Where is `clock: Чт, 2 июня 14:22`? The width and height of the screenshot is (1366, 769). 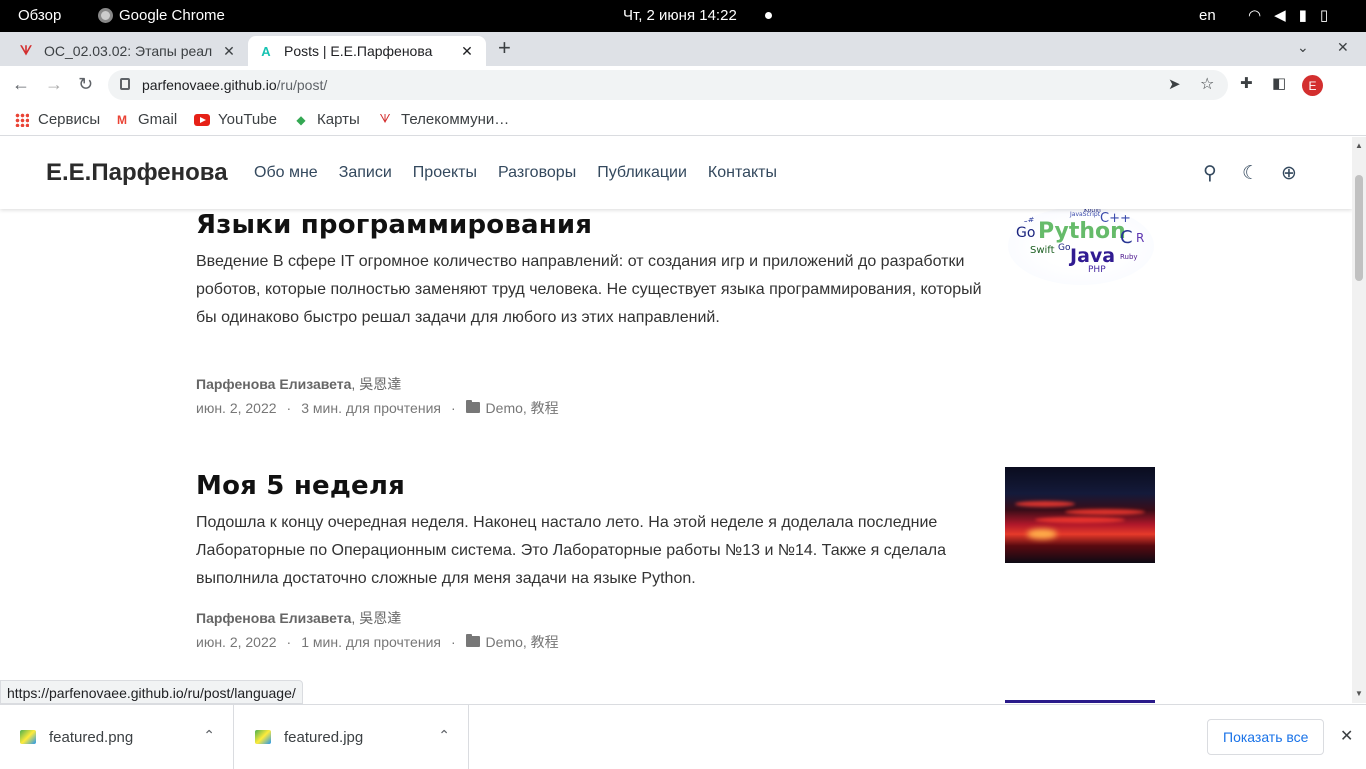 clock: Чт, 2 июня 14:22 is located at coordinates (680, 15).